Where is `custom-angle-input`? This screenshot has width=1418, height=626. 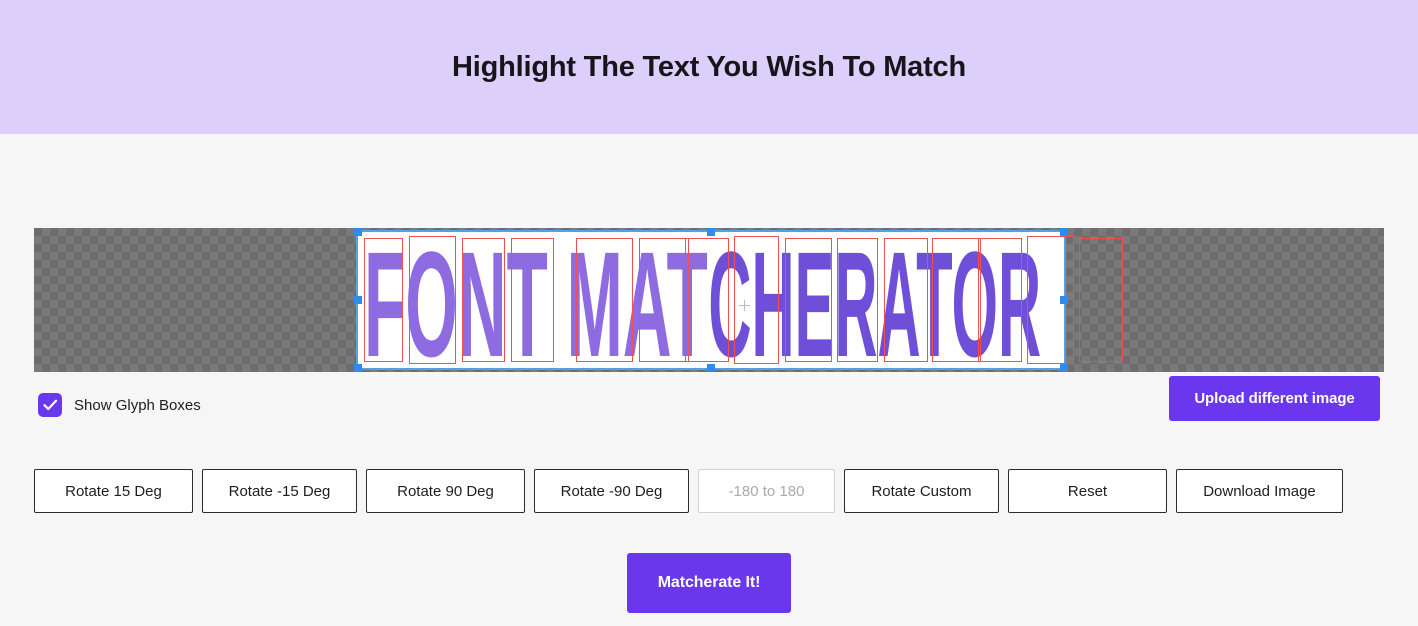
custom-angle-input is located at coordinates (766, 491).